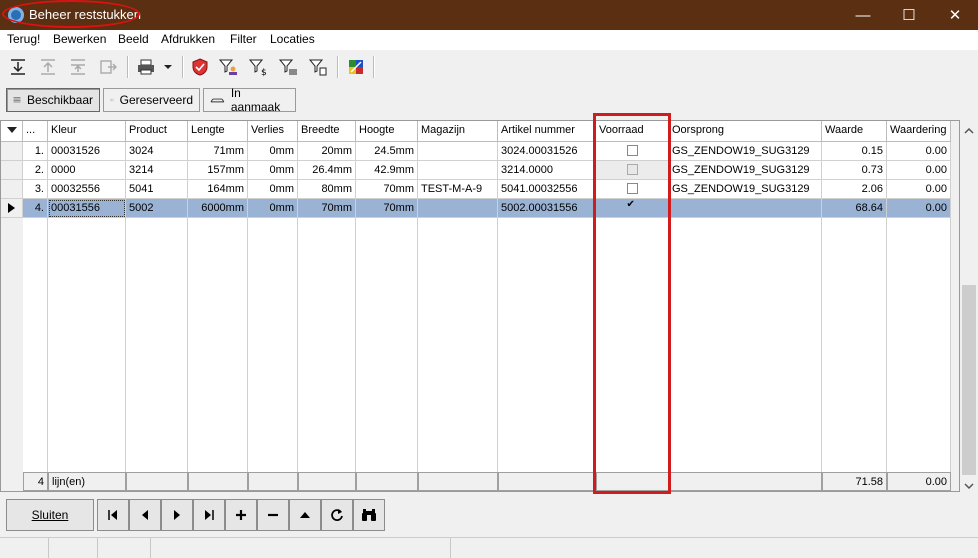 This screenshot has width=978, height=558. Describe the element at coordinates (87, 208) in the screenshot. I see `cell-kleur: 00031556` at that location.